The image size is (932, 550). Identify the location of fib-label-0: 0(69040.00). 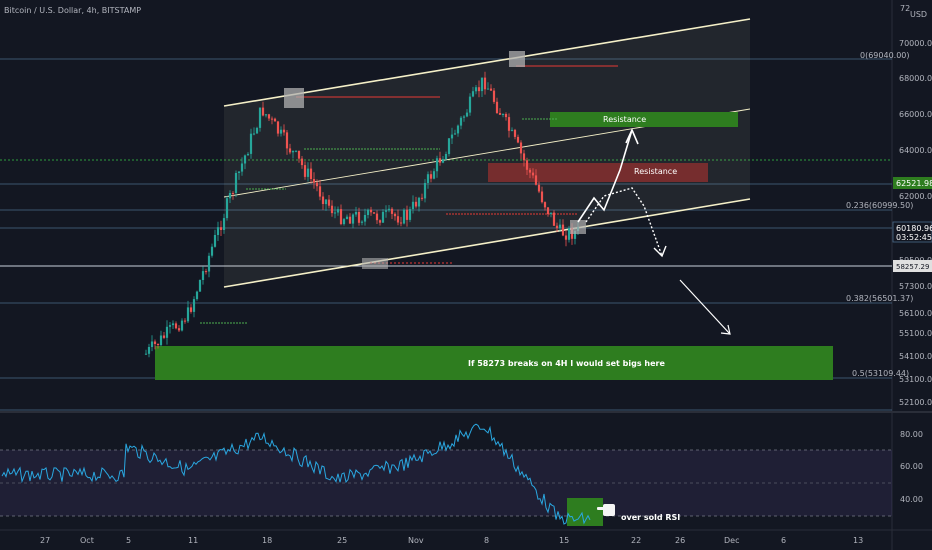
(885, 55).